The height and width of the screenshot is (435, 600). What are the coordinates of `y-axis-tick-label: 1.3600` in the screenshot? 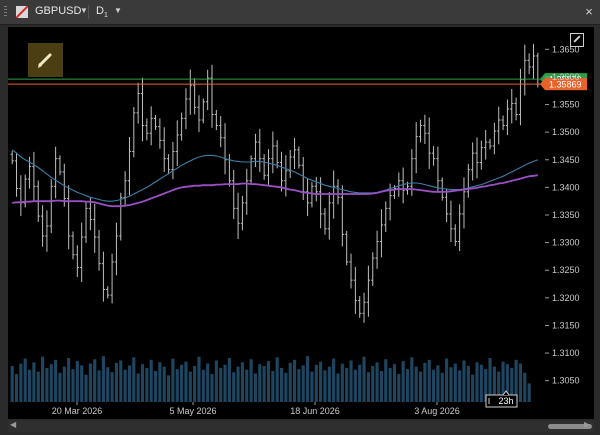 It's located at (566, 77).